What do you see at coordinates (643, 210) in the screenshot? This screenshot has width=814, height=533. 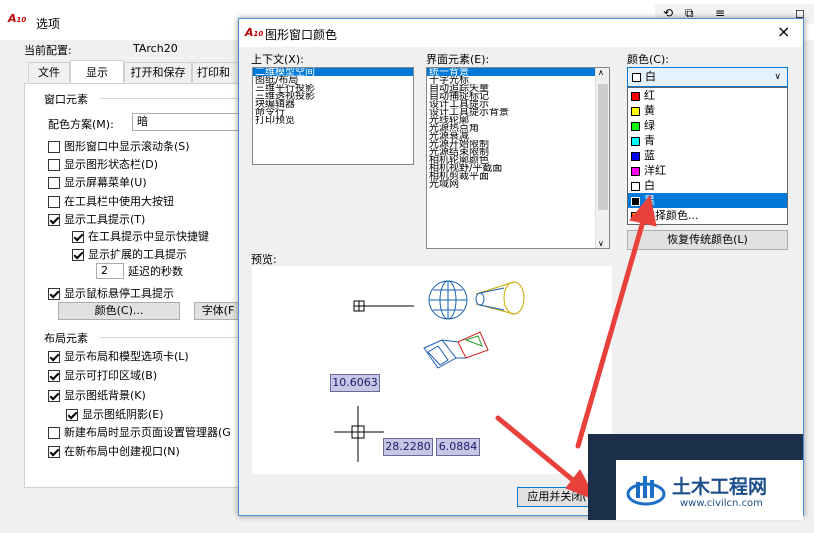 I see `arrowhead-icon` at bounding box center [643, 210].